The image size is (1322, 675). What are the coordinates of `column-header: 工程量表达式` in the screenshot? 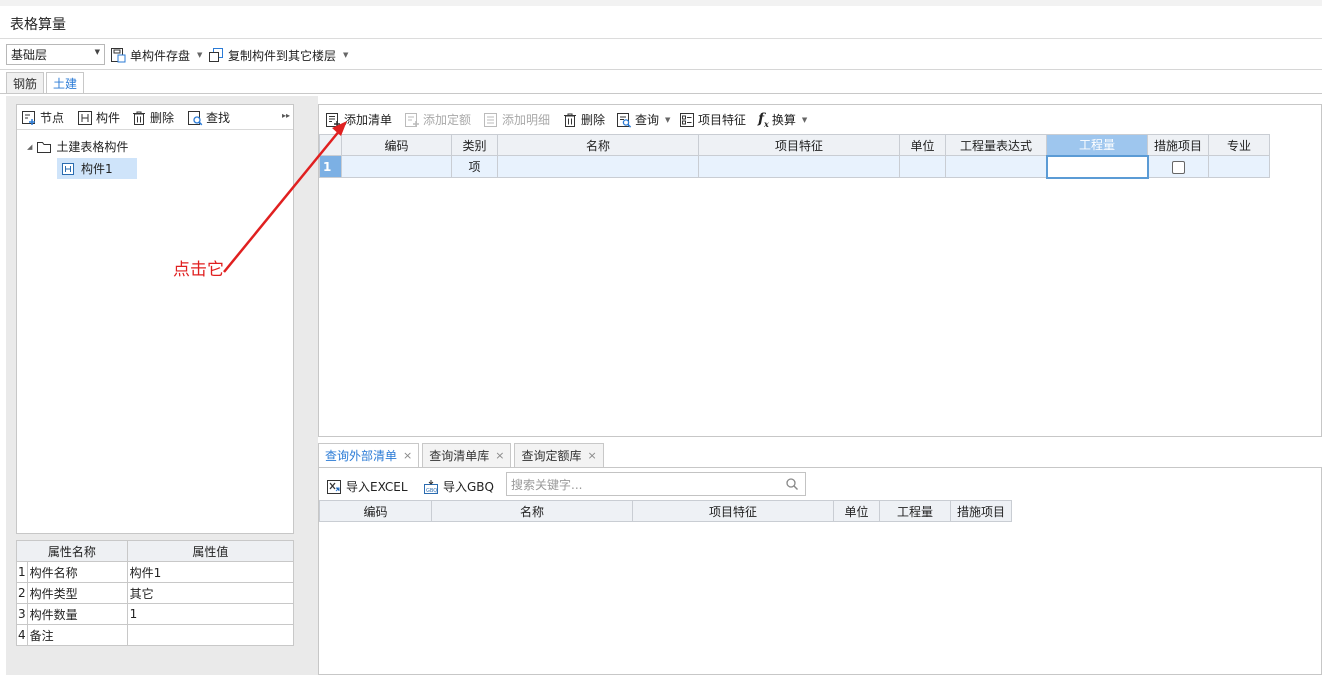 It's located at (996, 145).